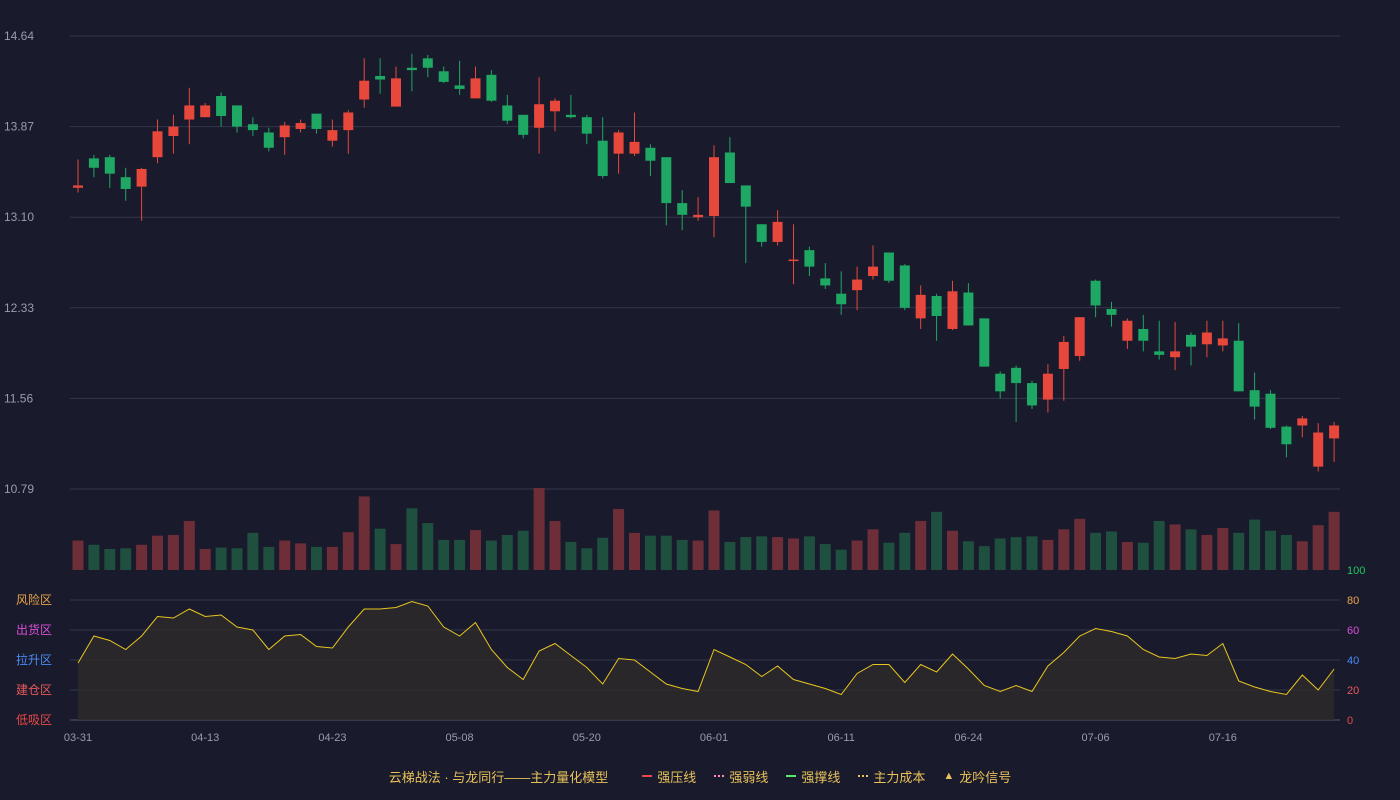 This screenshot has height=800, width=1400. What do you see at coordinates (749, 777) in the screenshot?
I see `legend-label-strength: 强弱线` at bounding box center [749, 777].